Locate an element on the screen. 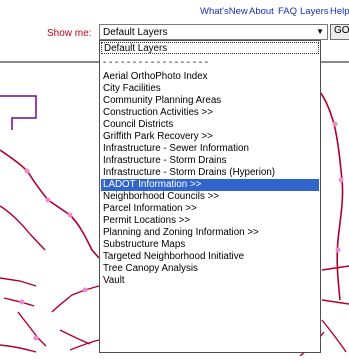 This screenshot has height=361, width=349. dropdown-option: Infrastructure - Storm Drains (Hyperion) is located at coordinates (210, 173).